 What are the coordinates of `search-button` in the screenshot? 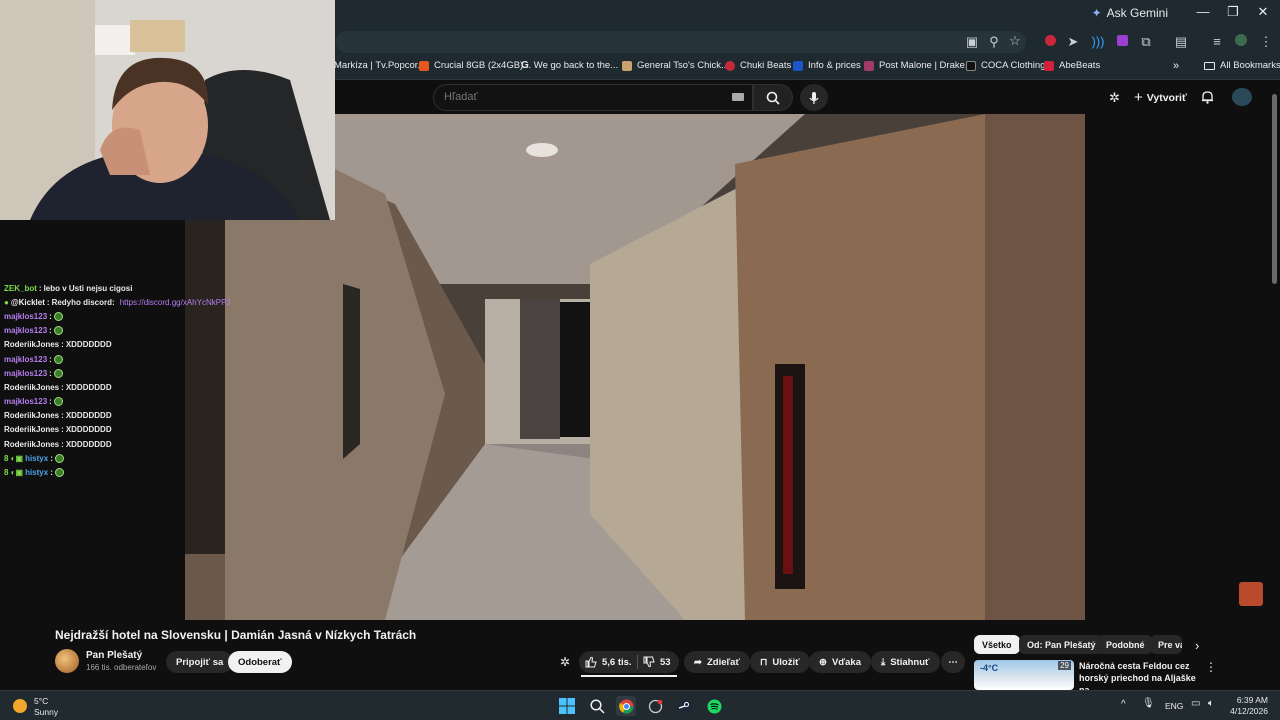 It's located at (773, 97).